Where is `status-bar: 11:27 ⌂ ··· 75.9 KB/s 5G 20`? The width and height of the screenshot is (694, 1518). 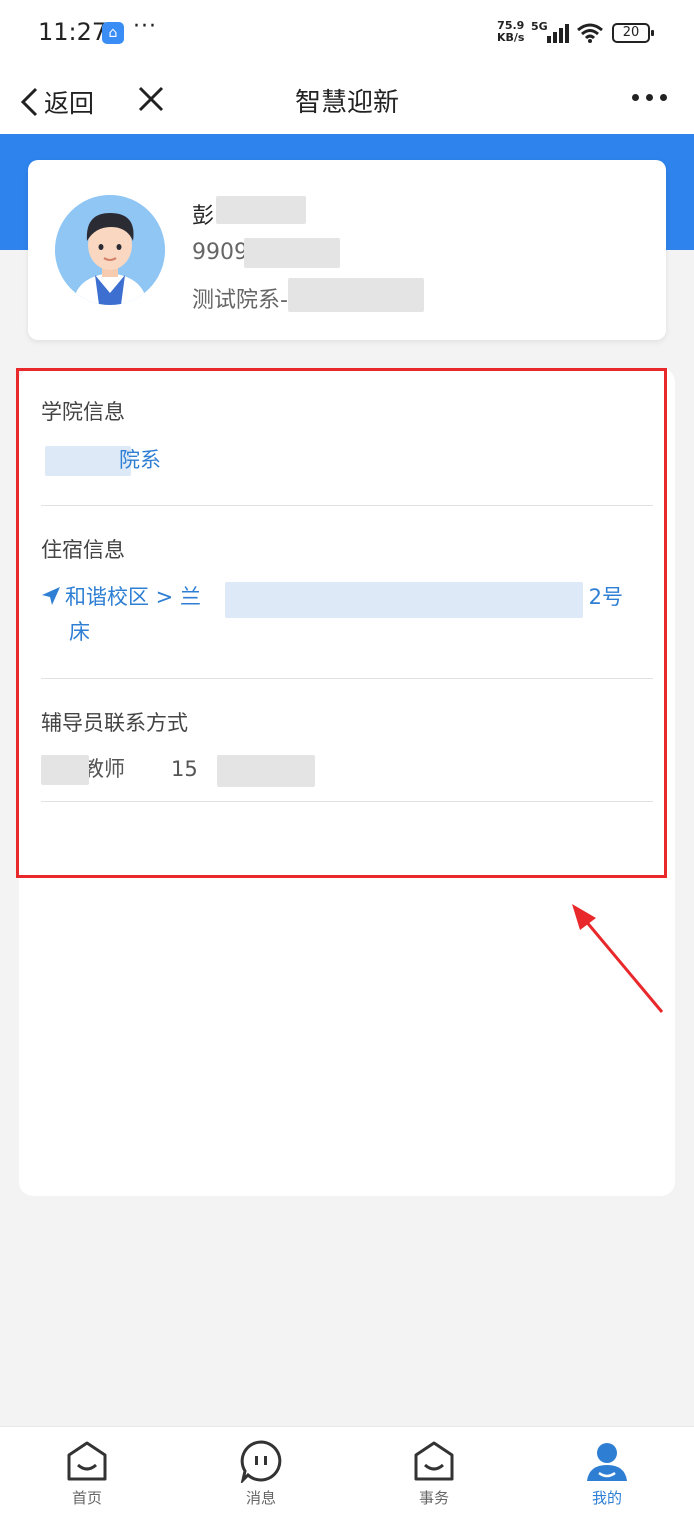
status-bar: 11:27 ⌂ ··· 75.9 KB/s 5G 20 is located at coordinates (347, 35).